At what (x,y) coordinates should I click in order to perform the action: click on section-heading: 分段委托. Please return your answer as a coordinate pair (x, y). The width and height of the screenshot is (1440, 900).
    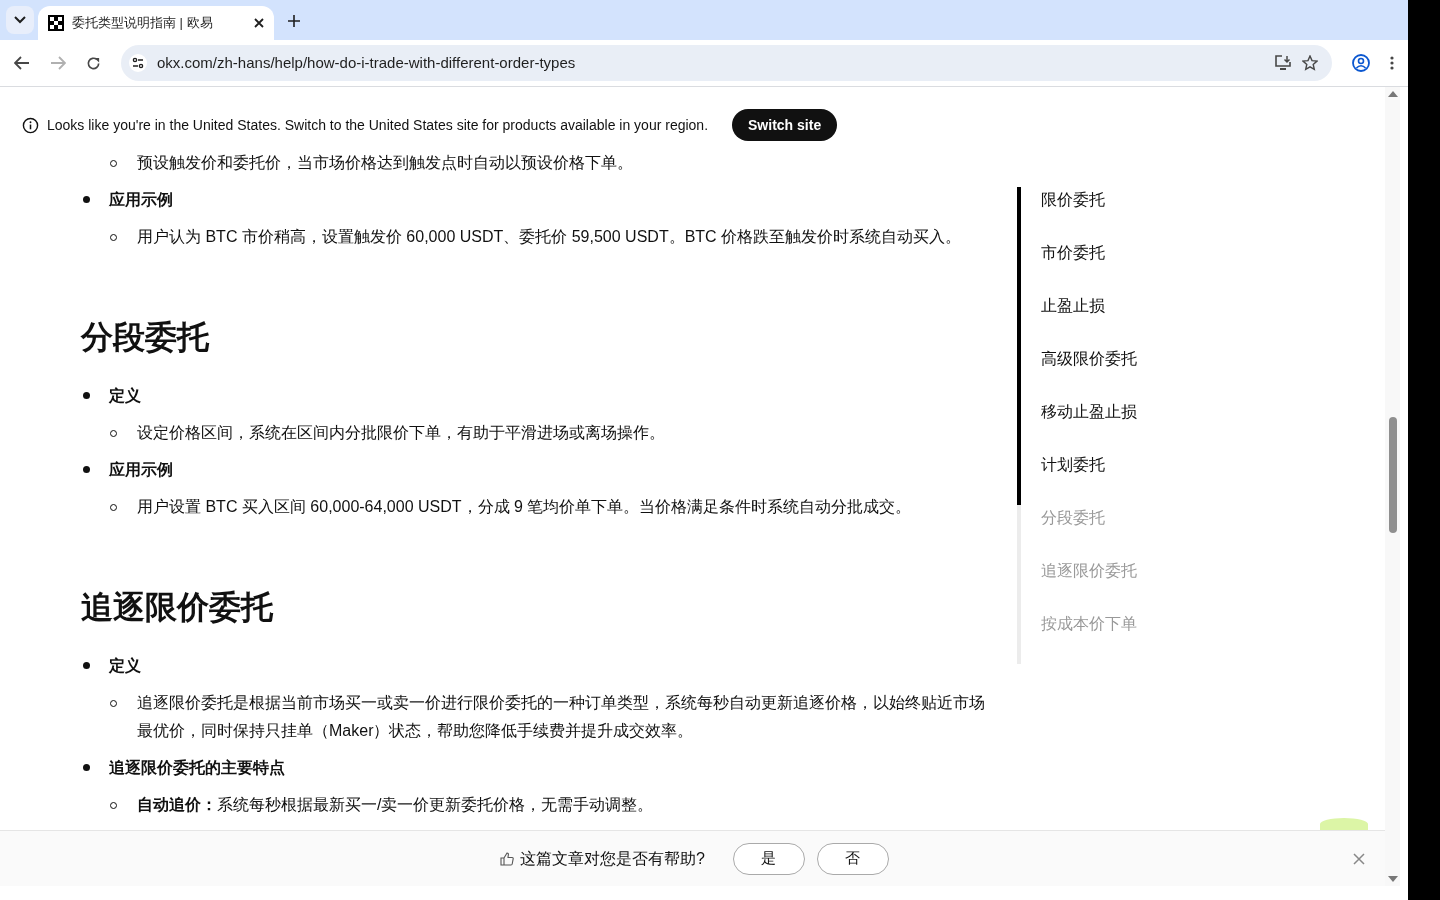
    Looking at the image, I should click on (146, 337).